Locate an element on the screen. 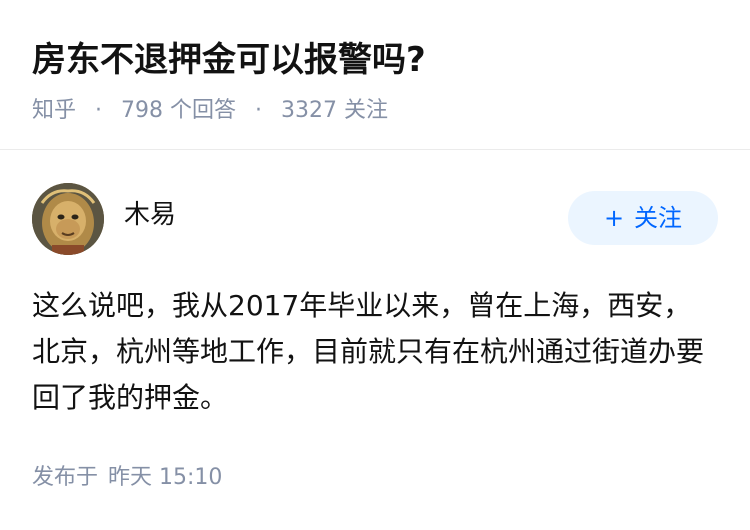 The image size is (750, 530). answer-count-link: 798 个回答 is located at coordinates (182, 110).